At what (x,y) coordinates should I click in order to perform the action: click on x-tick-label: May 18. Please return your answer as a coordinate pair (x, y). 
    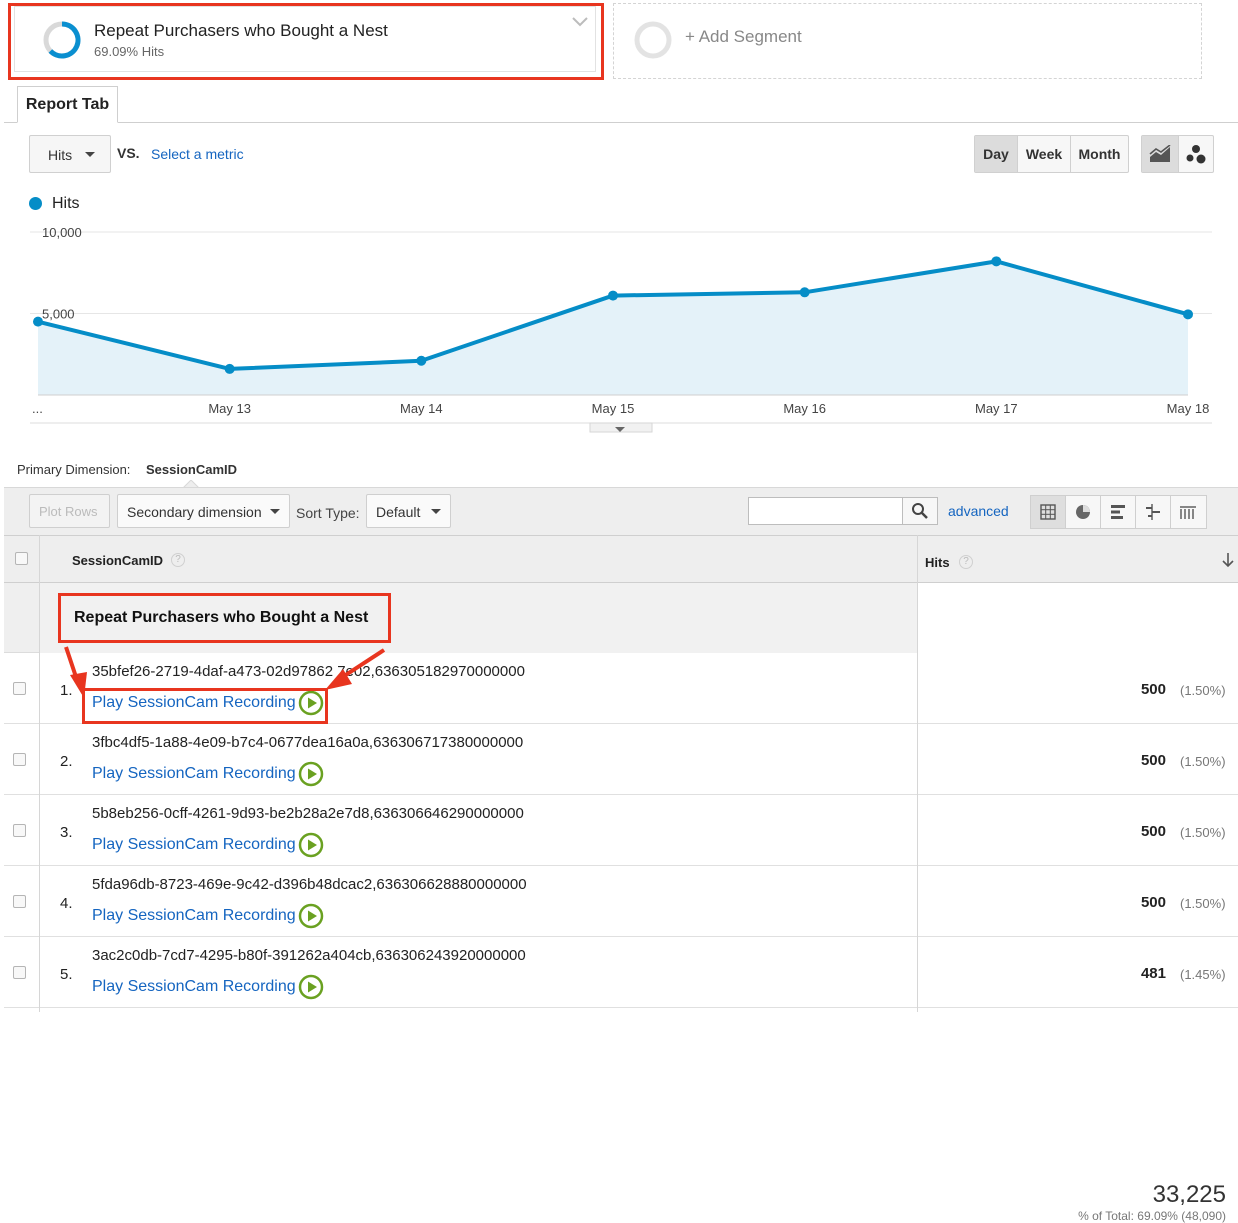
    Looking at the image, I should click on (1188, 408).